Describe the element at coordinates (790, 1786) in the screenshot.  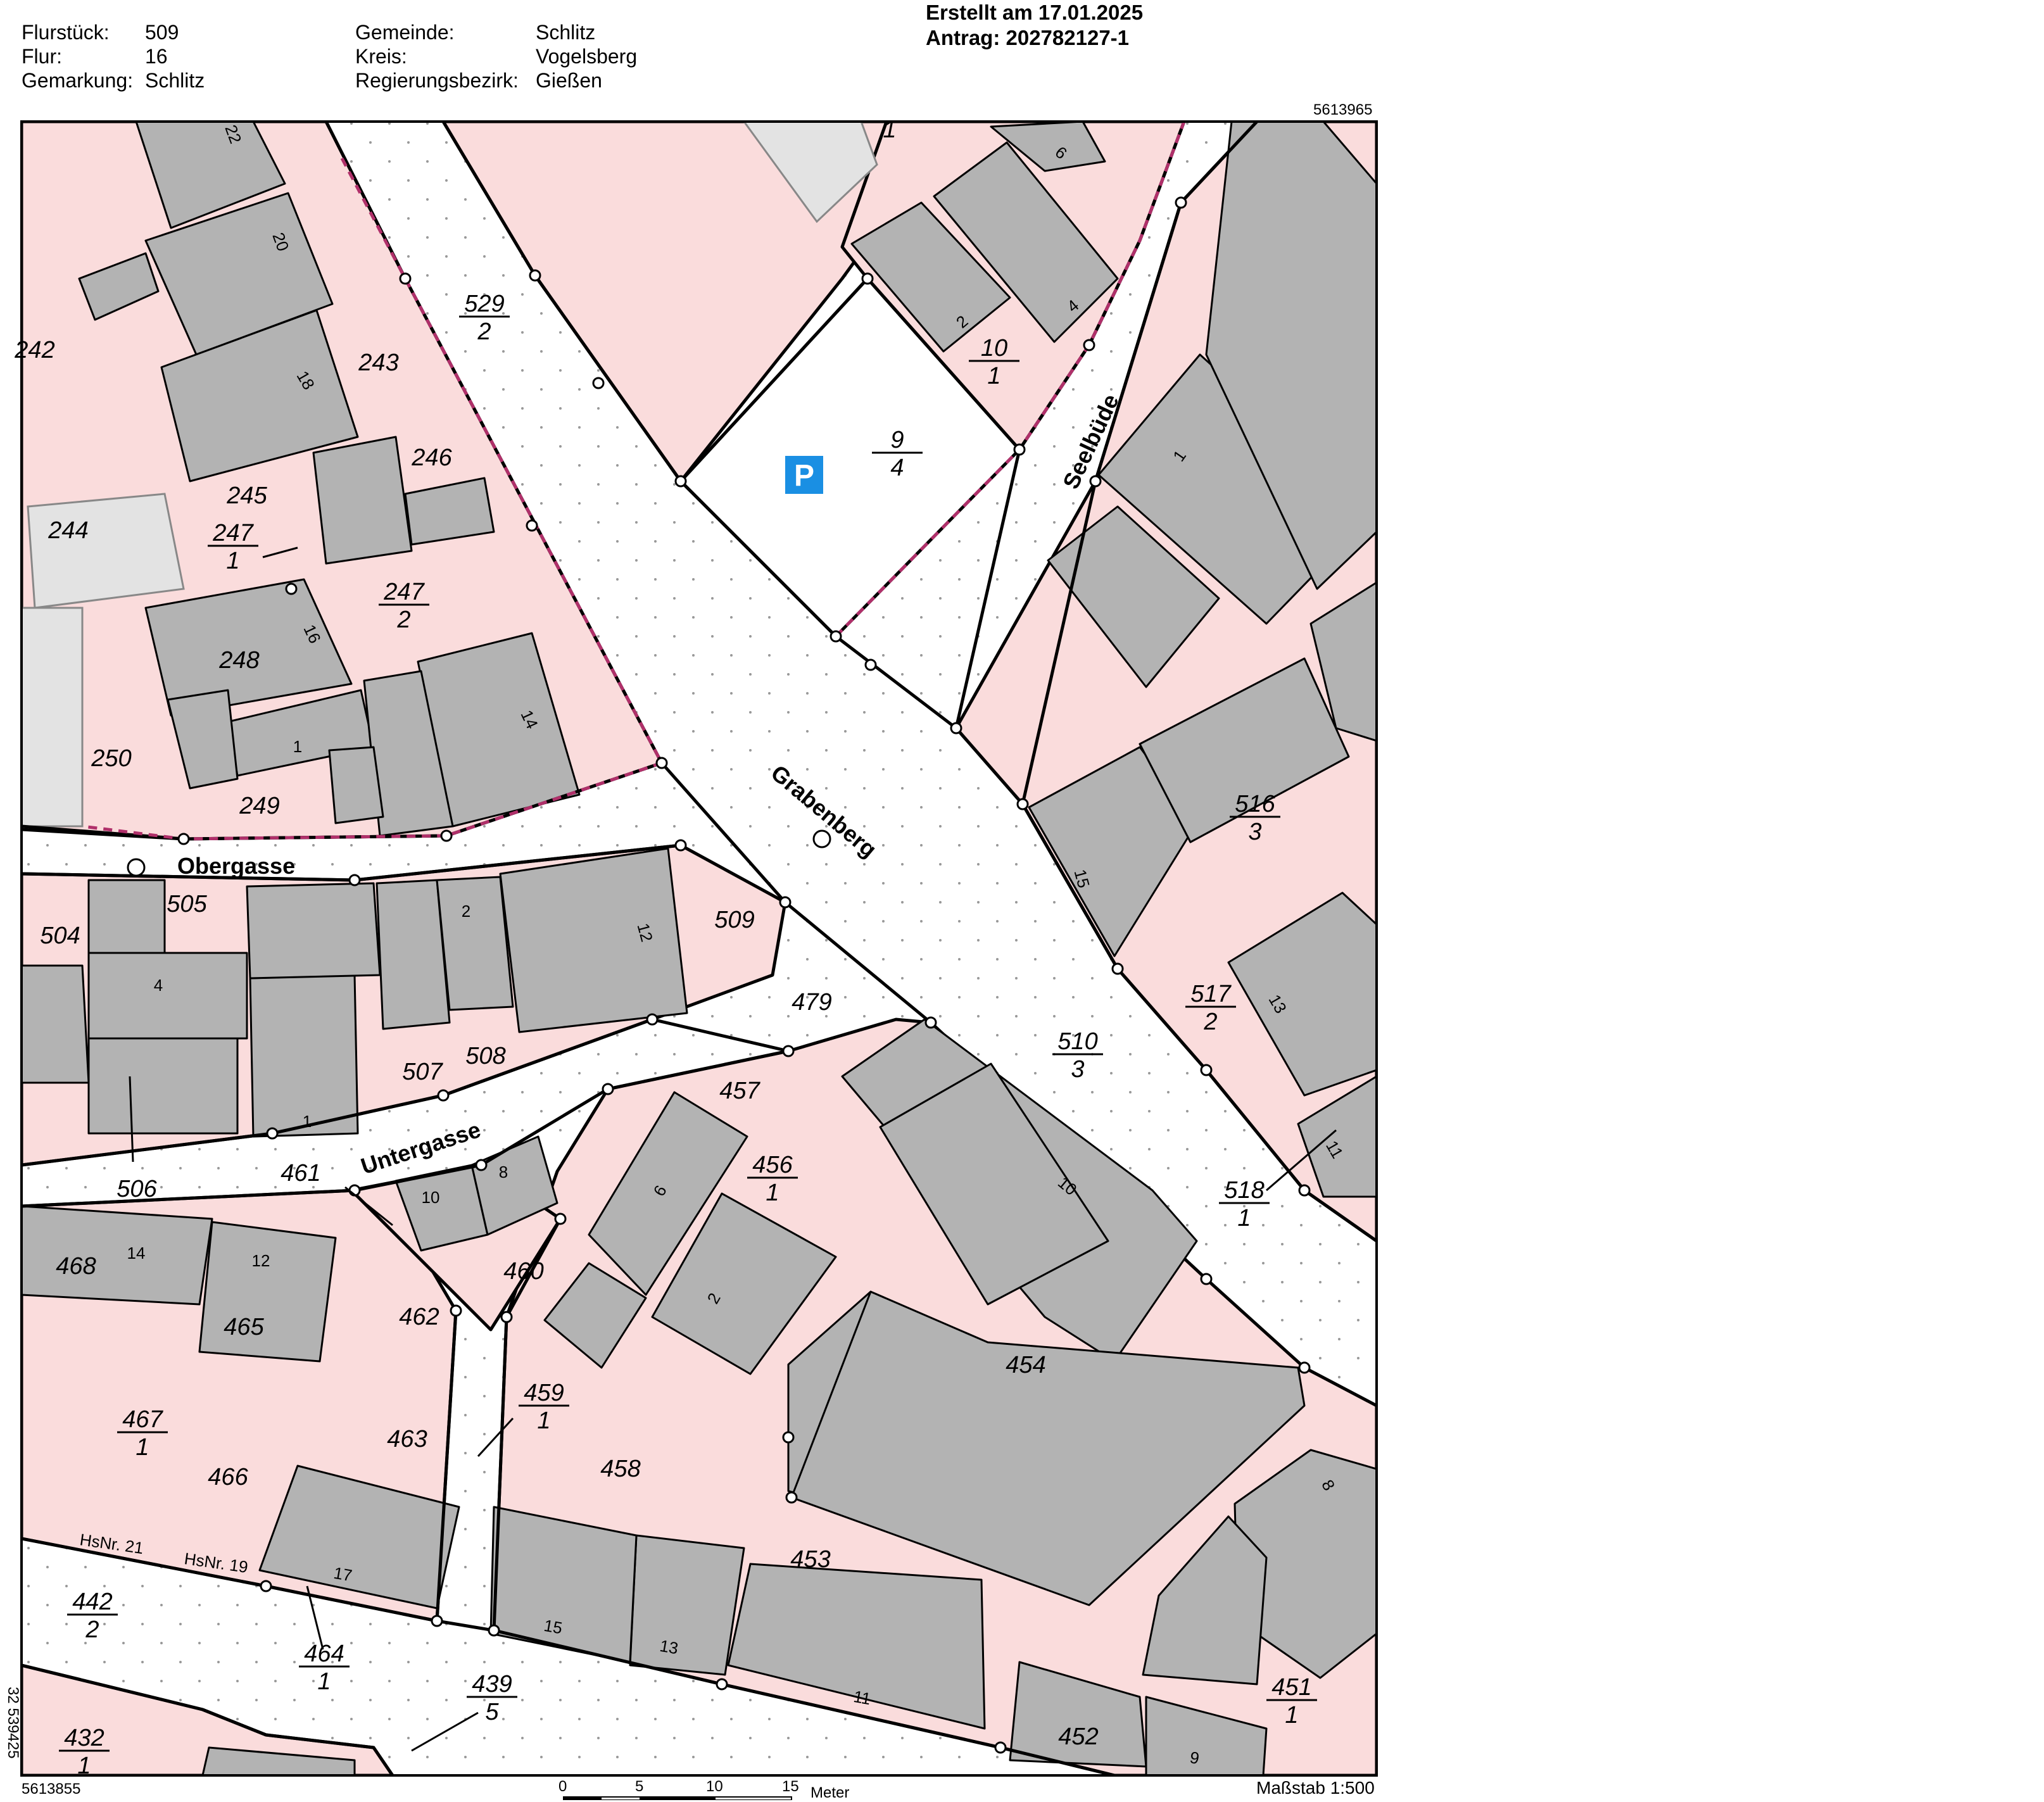
I see `scale-tick-15: 15` at that location.